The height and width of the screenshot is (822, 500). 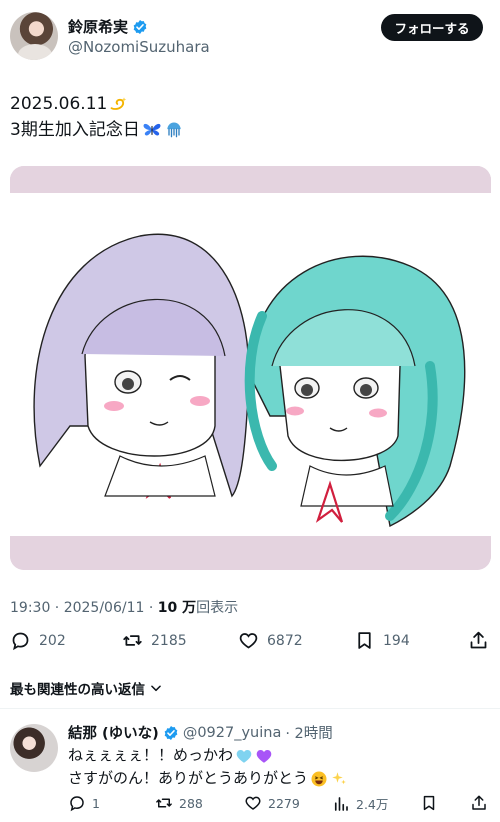 I want to click on butterfly-emoji-icon, so click(x=152, y=129).